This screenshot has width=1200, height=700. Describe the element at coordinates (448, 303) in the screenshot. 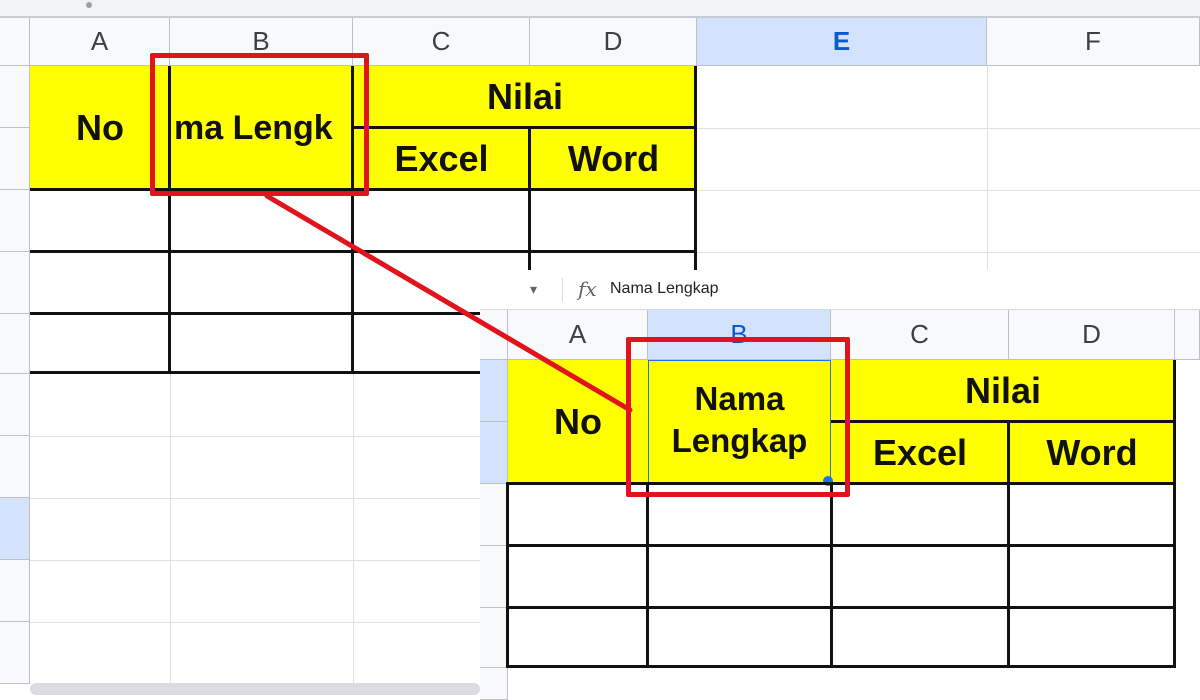

I see `annotation-arrow` at that location.